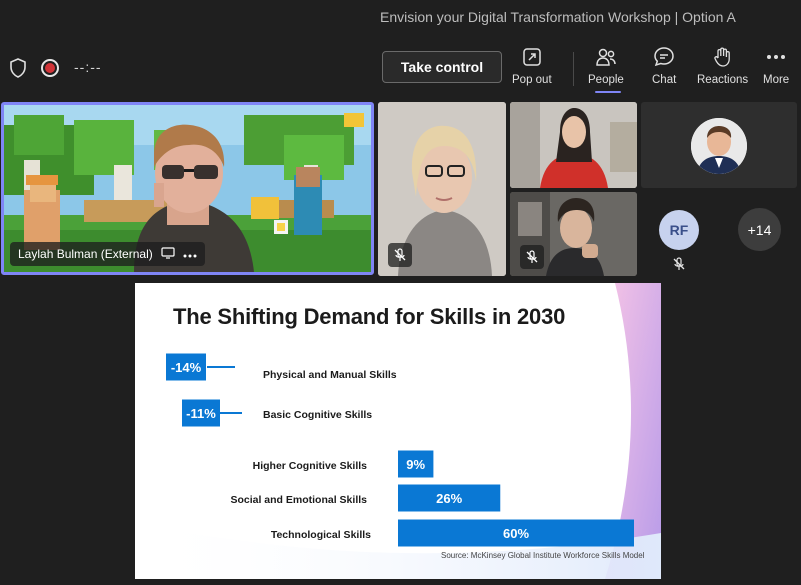 The width and height of the screenshot is (801, 585). I want to click on people-label: People, so click(606, 80).